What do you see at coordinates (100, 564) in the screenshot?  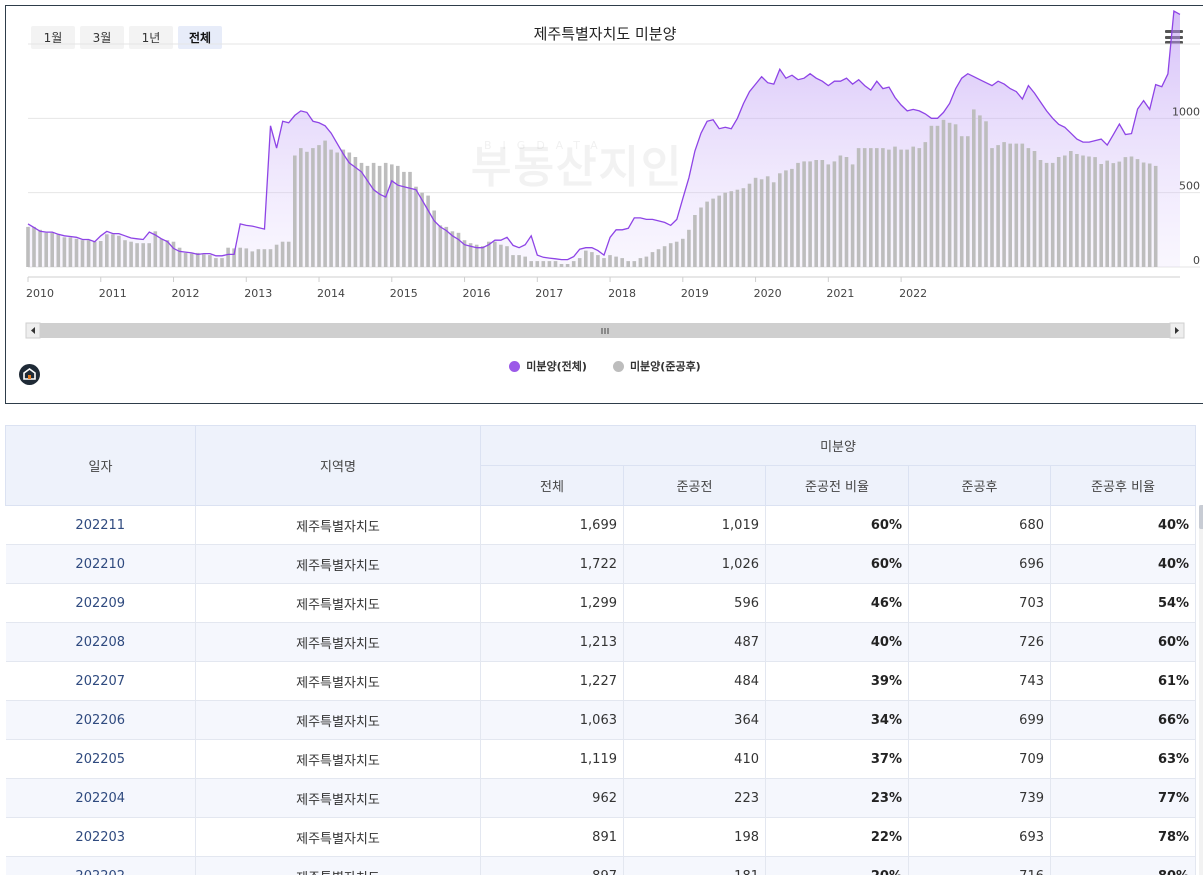 I see `cell-date: 202210` at bounding box center [100, 564].